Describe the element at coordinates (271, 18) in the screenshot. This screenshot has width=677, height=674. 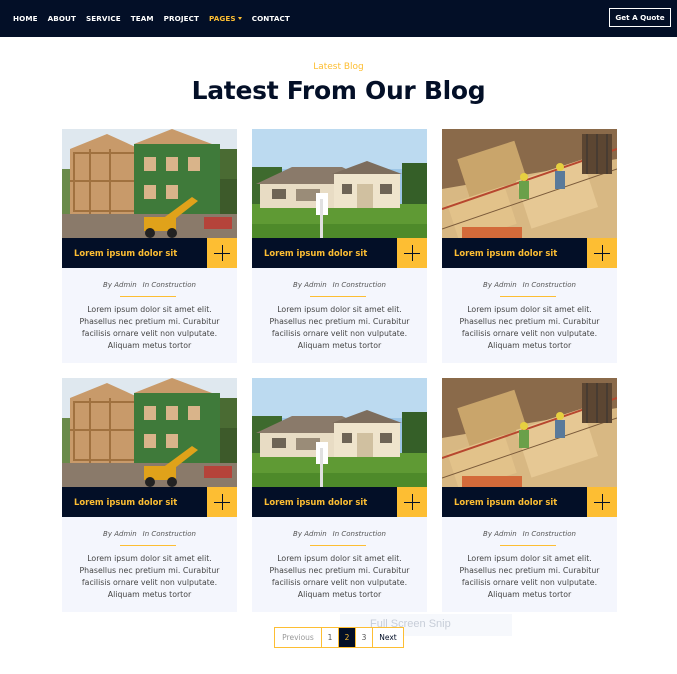
I see `nav-item-contact: CONTACT` at that location.